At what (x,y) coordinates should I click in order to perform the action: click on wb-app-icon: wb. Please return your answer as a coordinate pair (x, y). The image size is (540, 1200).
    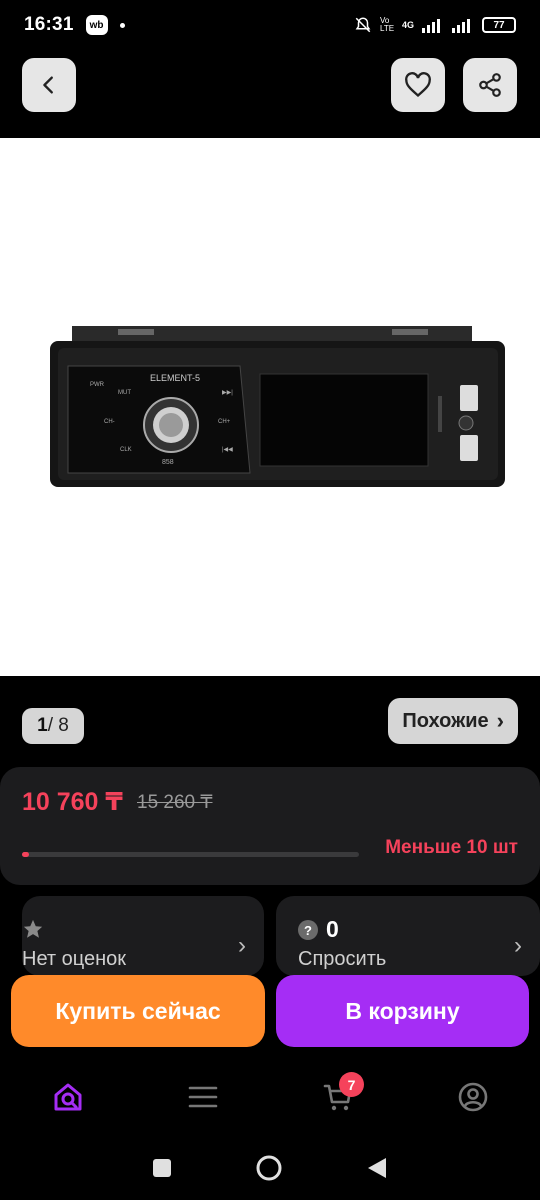
    Looking at the image, I should click on (96, 25).